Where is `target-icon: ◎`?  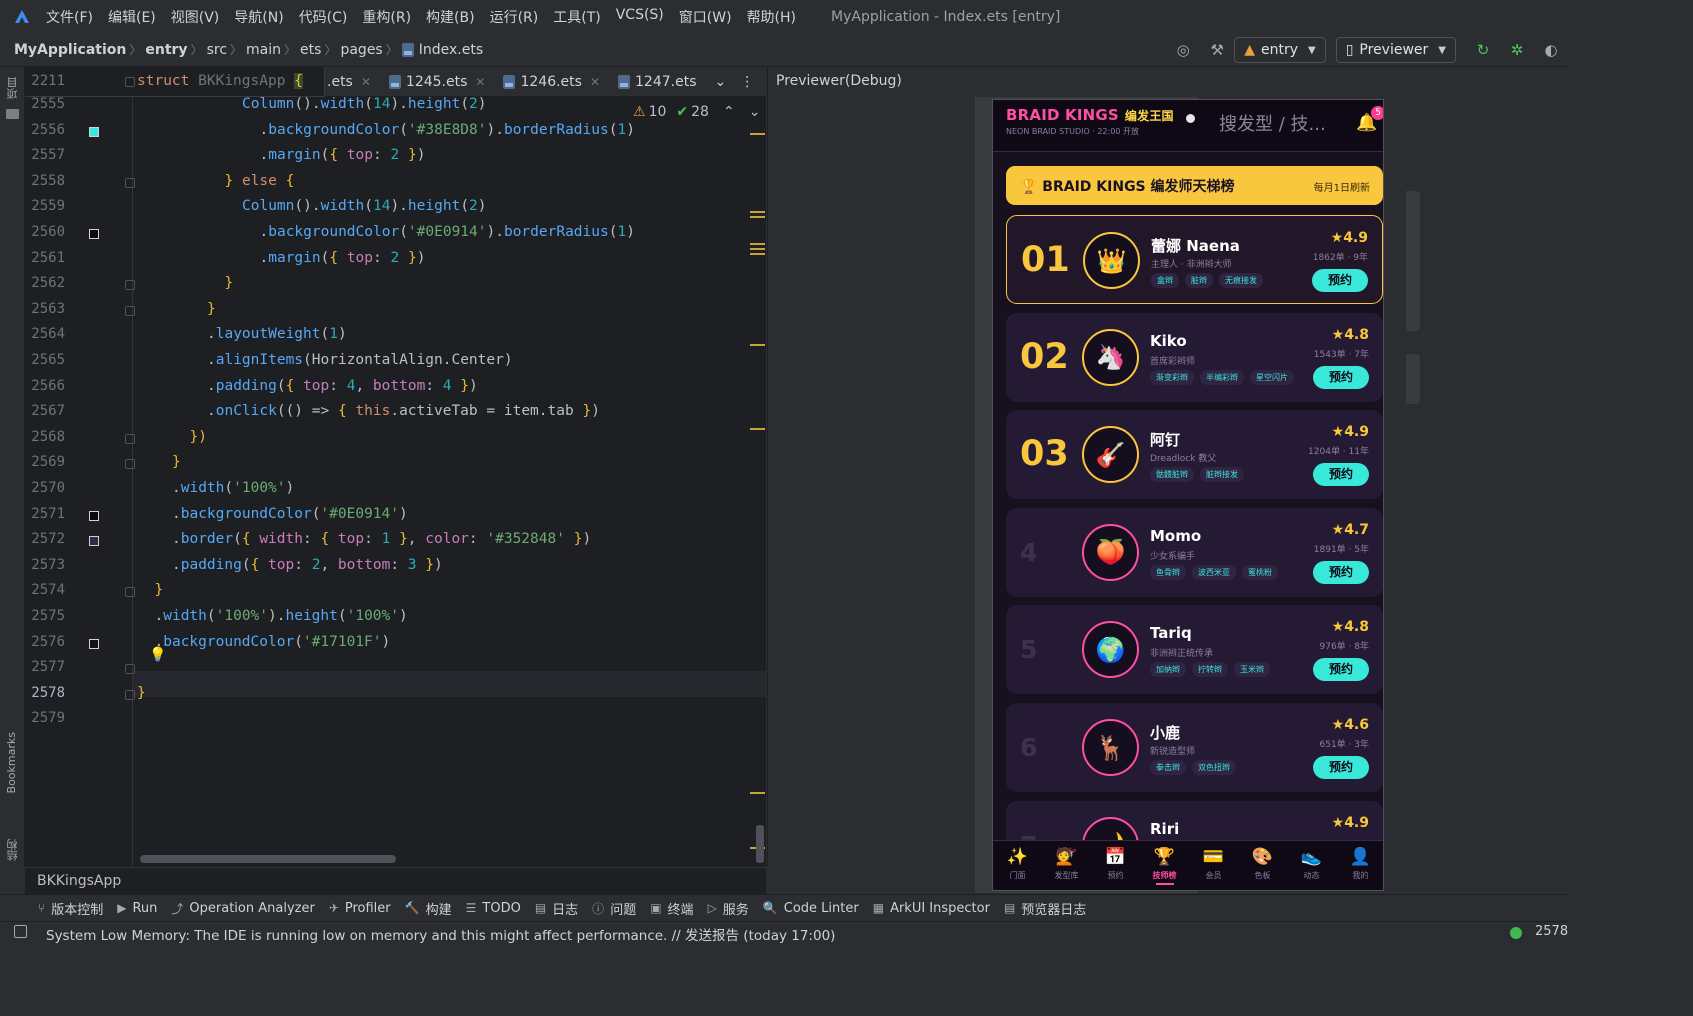 target-icon: ◎ is located at coordinates (1183, 50).